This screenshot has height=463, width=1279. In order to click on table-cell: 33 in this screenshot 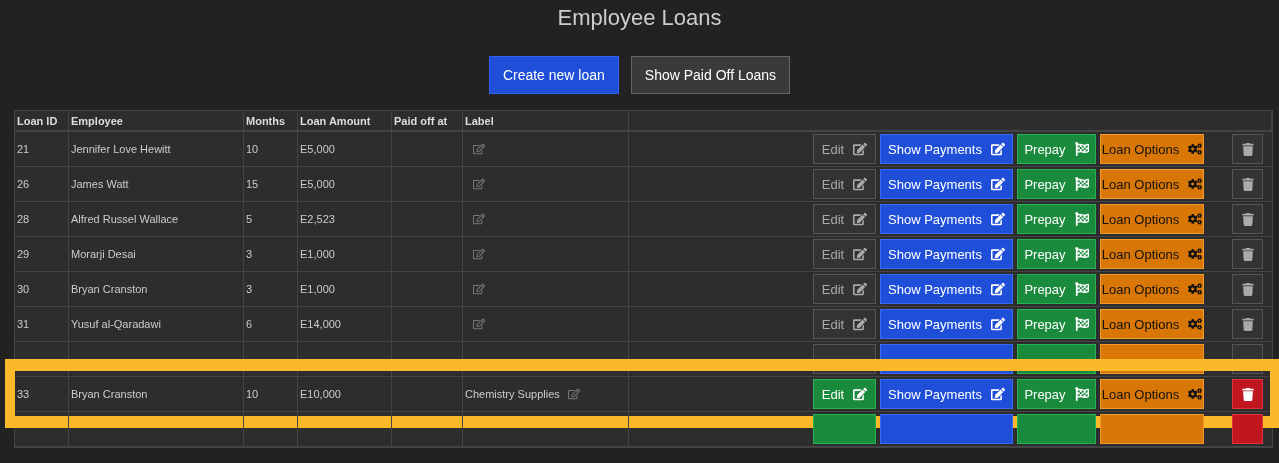, I will do `click(23, 394)`.